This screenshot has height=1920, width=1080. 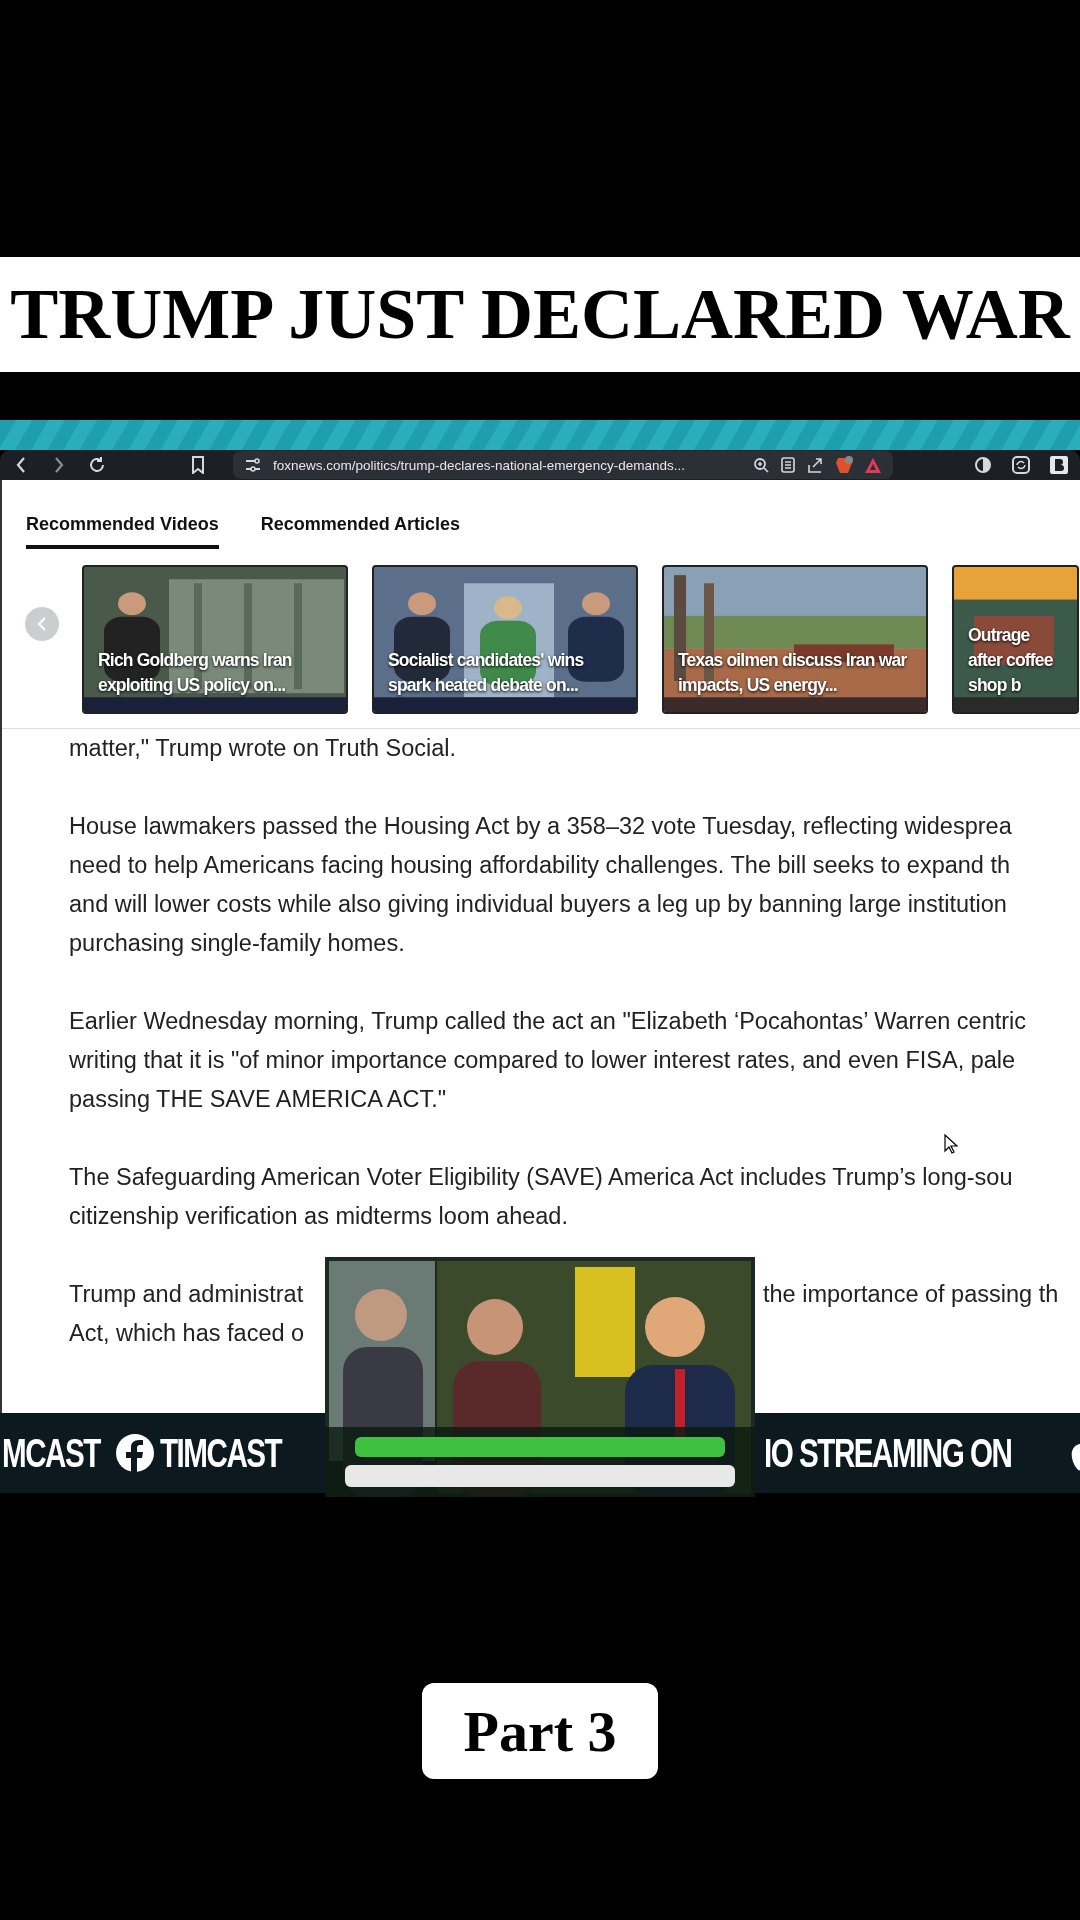 I want to click on ticker-text: IO STREAMING ON, so click(x=888, y=1453).